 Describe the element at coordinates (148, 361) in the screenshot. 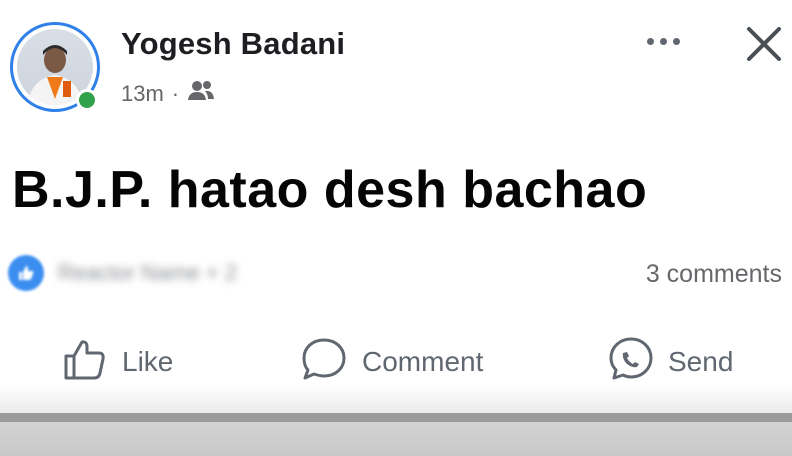

I see `like-label: Like` at that location.